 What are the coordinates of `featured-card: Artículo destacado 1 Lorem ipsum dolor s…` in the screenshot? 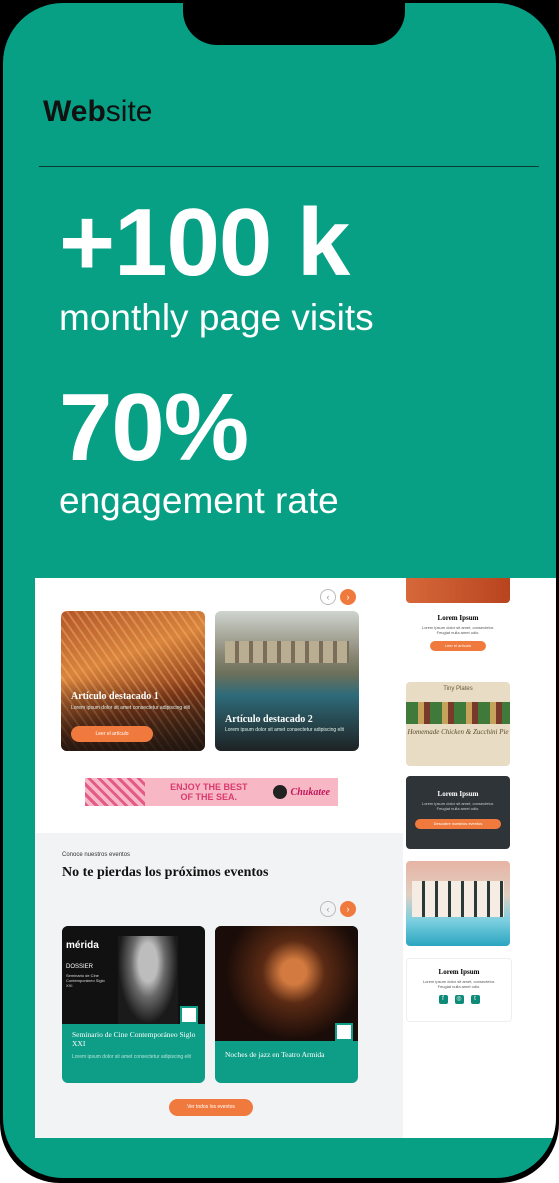 It's located at (133, 681).